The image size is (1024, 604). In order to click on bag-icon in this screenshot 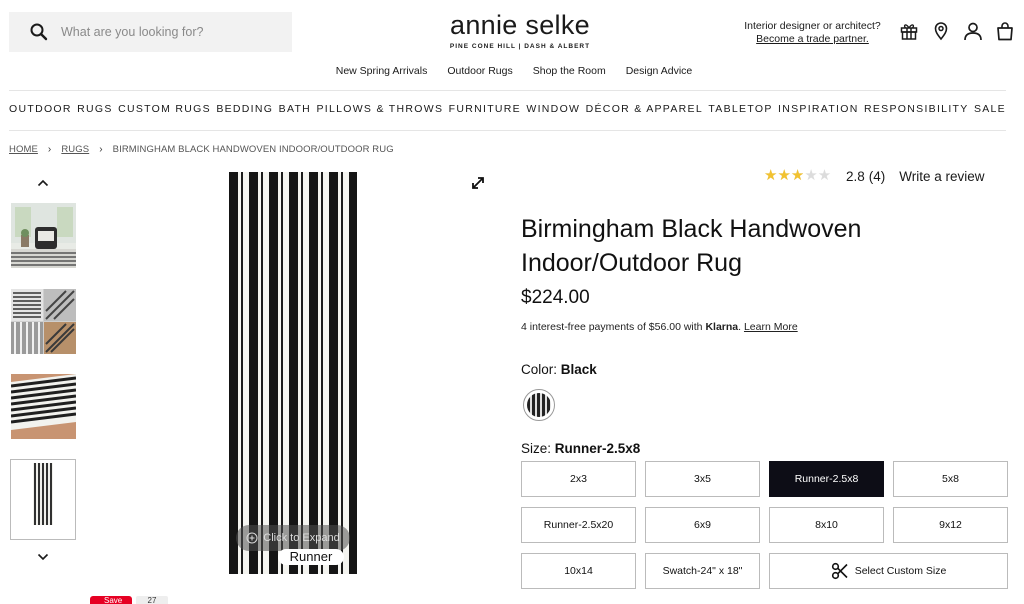, I will do `click(1005, 31)`.